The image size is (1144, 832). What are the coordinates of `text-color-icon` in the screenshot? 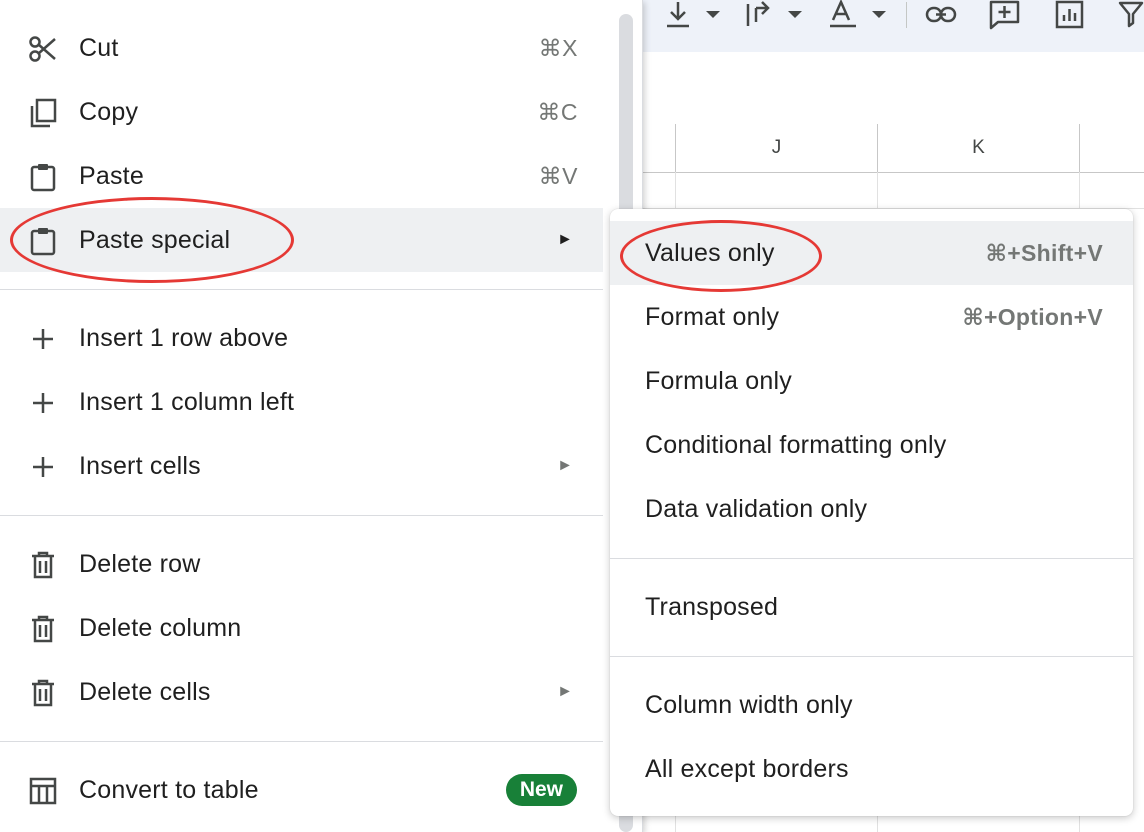 It's located at (858, 14).